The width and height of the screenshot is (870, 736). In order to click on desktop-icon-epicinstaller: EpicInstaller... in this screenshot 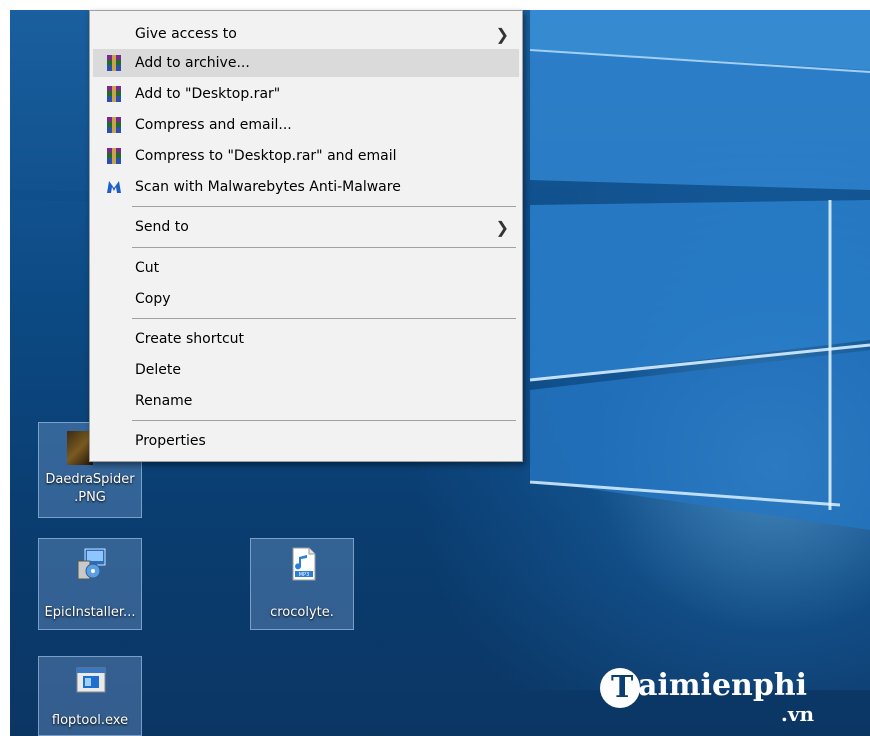, I will do `click(90, 584)`.